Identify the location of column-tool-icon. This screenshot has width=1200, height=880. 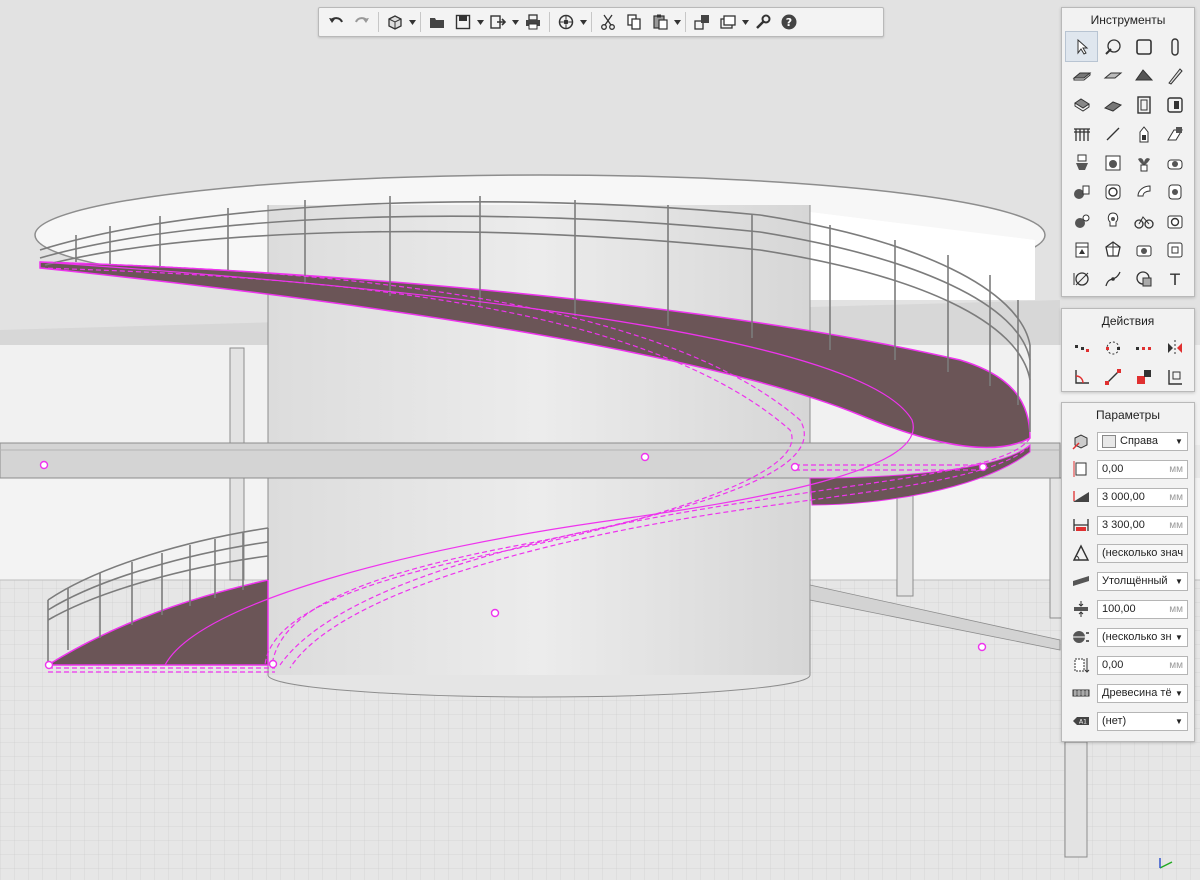
(1174, 46).